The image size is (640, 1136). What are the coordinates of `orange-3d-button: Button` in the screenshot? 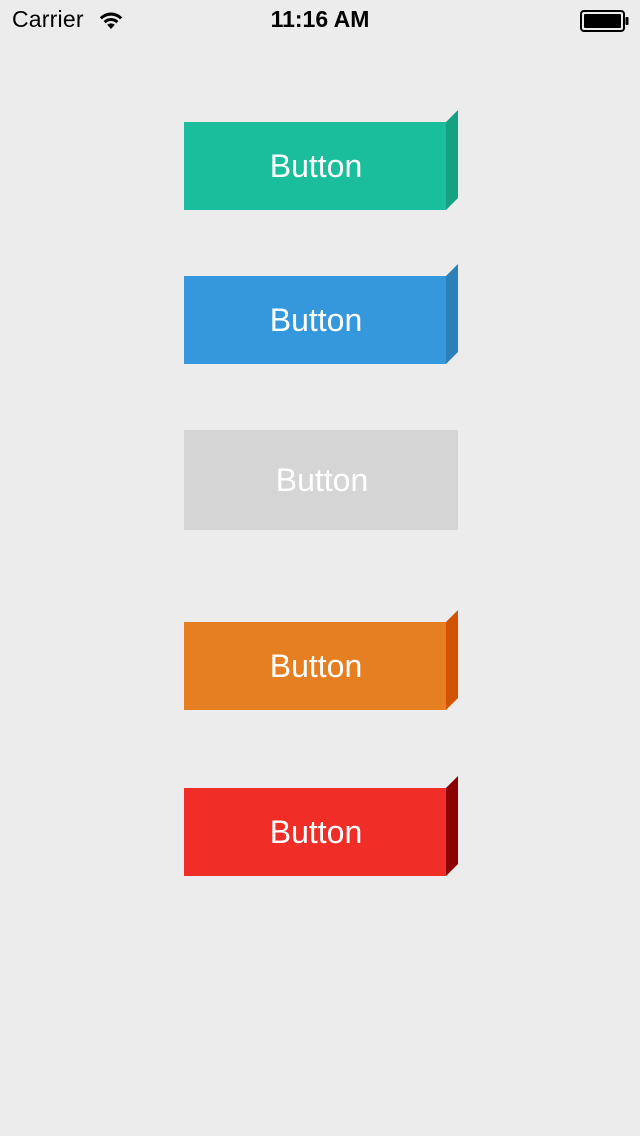 It's located at (321, 660).